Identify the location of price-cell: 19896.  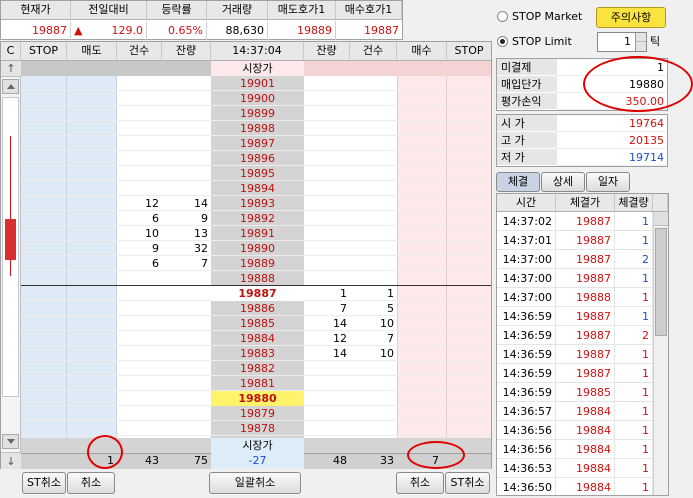
(257, 158).